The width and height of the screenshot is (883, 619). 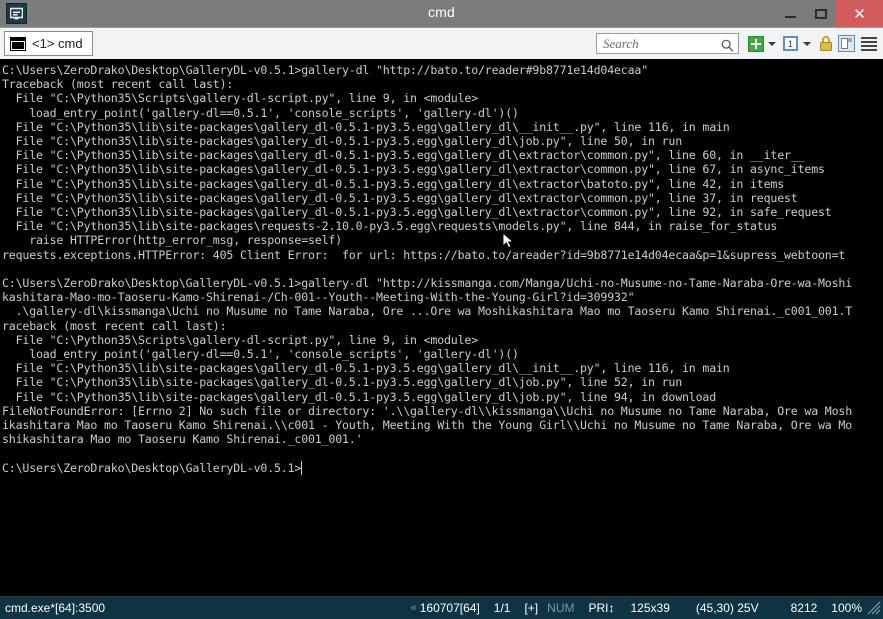 What do you see at coordinates (535, 608) in the screenshot?
I see `status-insert-mode: [+]` at bounding box center [535, 608].